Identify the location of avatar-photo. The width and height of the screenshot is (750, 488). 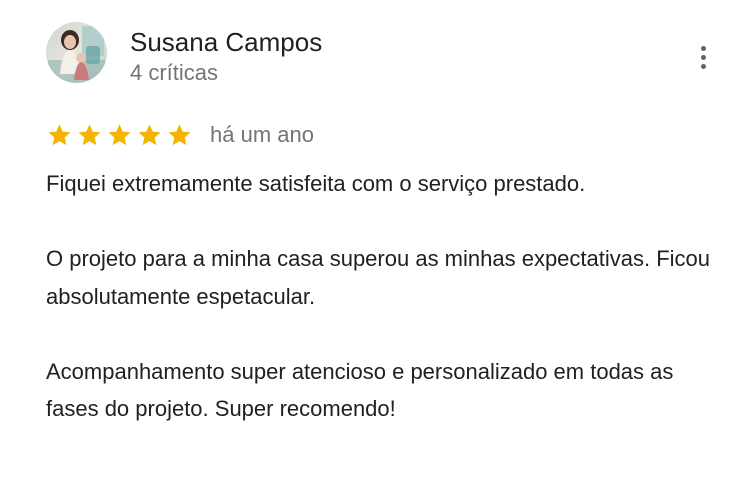
(76, 52).